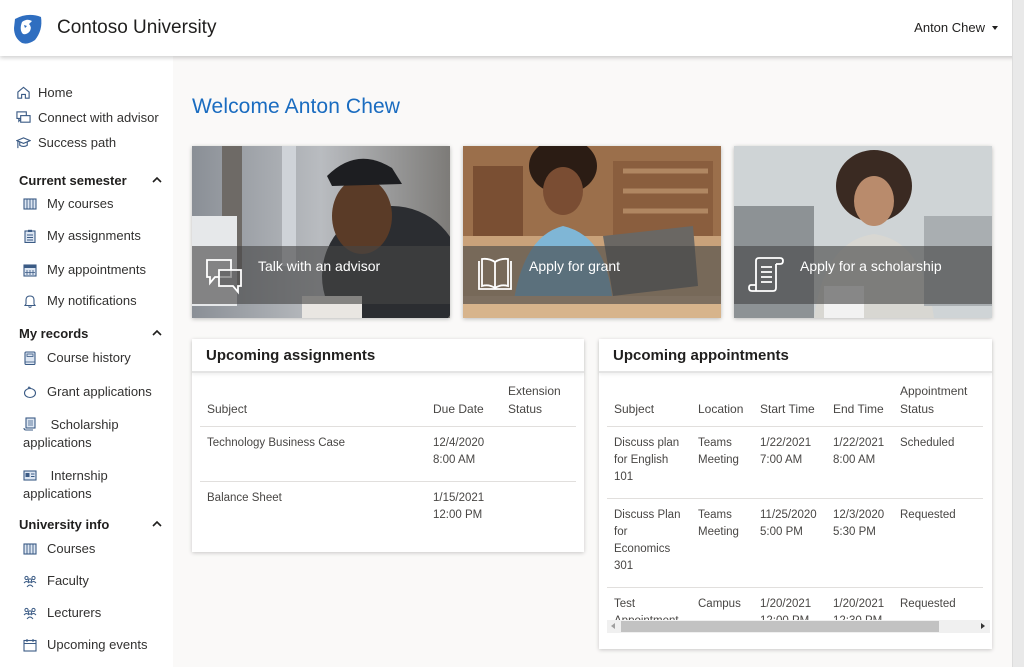  Describe the element at coordinates (938, 462) in the screenshot. I see `appointment-status: Scheduled` at that location.